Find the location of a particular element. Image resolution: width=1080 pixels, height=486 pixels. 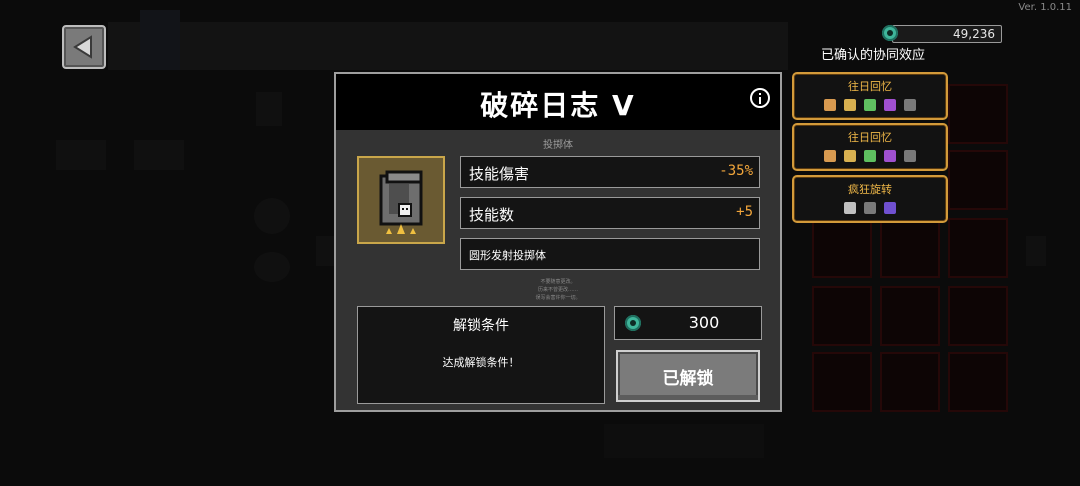

stat-row-skill-count: 技能数 +5 is located at coordinates (610, 213).